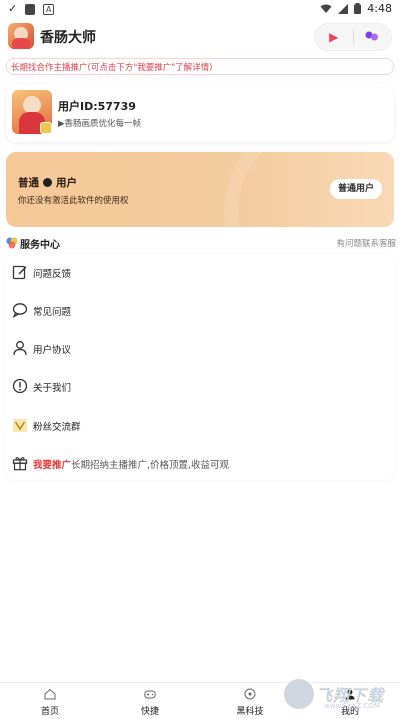 This screenshot has height=719, width=400. What do you see at coordinates (379, 8) in the screenshot?
I see `status-time: 4:48` at bounding box center [379, 8].